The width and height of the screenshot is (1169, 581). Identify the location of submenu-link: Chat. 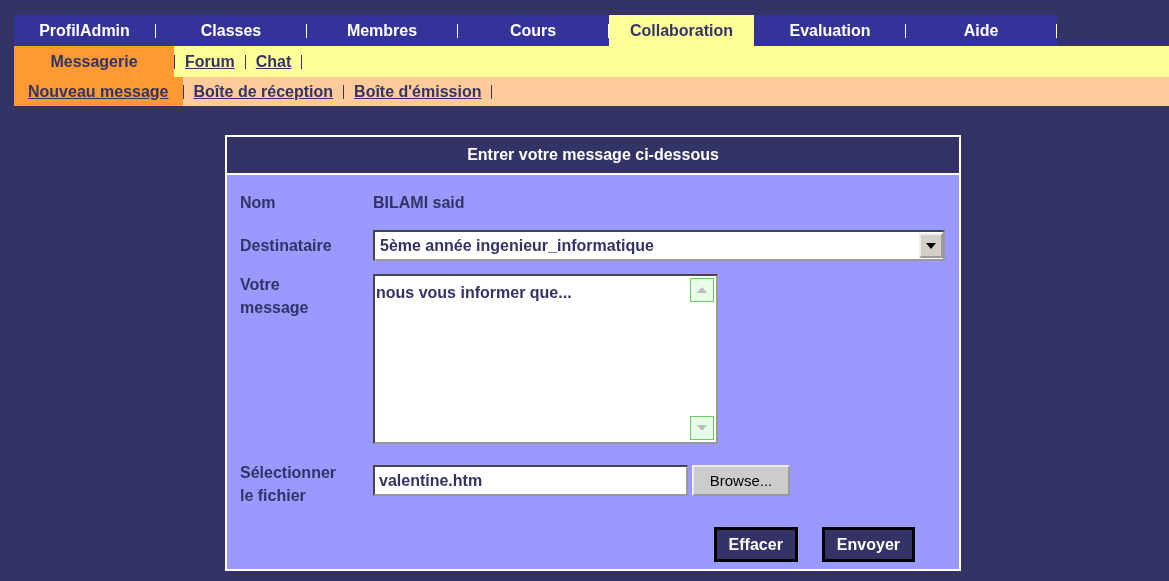
(273, 61).